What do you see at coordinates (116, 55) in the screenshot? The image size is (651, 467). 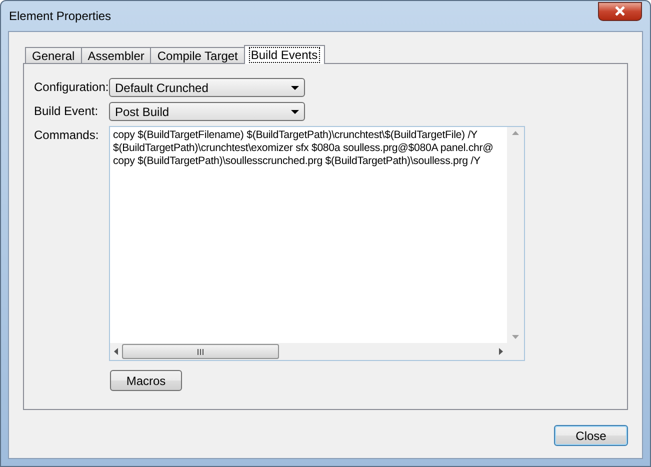 I see `tab: Assembler` at bounding box center [116, 55].